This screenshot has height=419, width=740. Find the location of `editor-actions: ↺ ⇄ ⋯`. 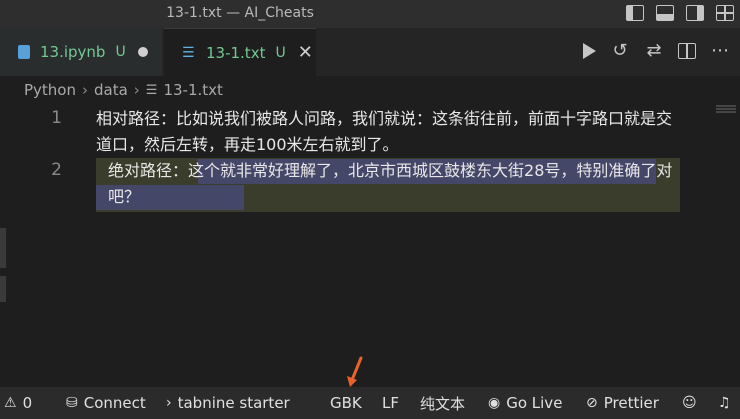

editor-actions: ↺ ⇄ ⋯ is located at coordinates (654, 51).